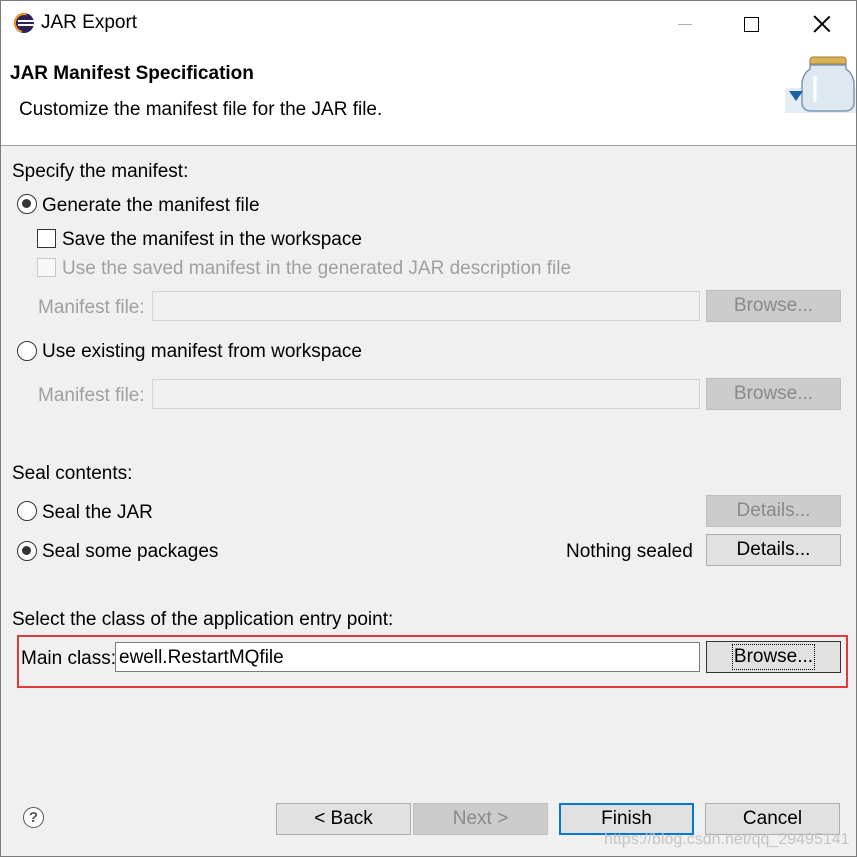  What do you see at coordinates (629, 551) in the screenshot?
I see `seal-status-text: Nothing sealed` at bounding box center [629, 551].